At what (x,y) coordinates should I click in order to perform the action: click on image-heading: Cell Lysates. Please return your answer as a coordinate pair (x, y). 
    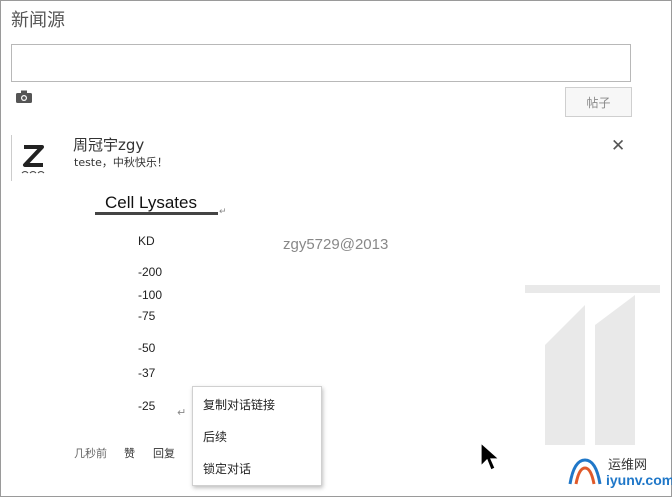
    Looking at the image, I should click on (151, 202).